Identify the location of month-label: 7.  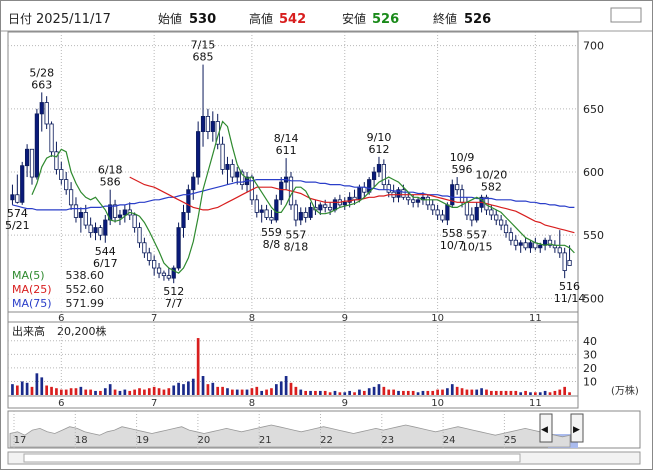
(154, 403).